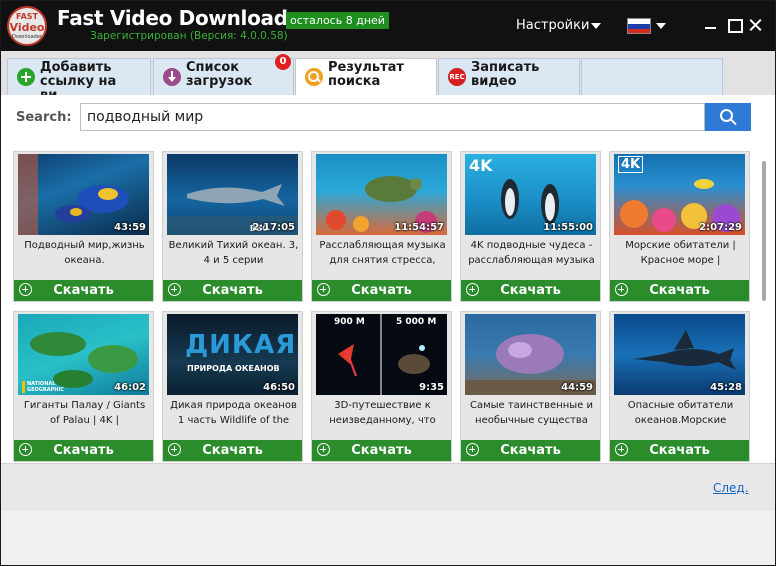 This screenshot has height=566, width=776. What do you see at coordinates (172, 77) in the screenshot?
I see `download-icon` at bounding box center [172, 77].